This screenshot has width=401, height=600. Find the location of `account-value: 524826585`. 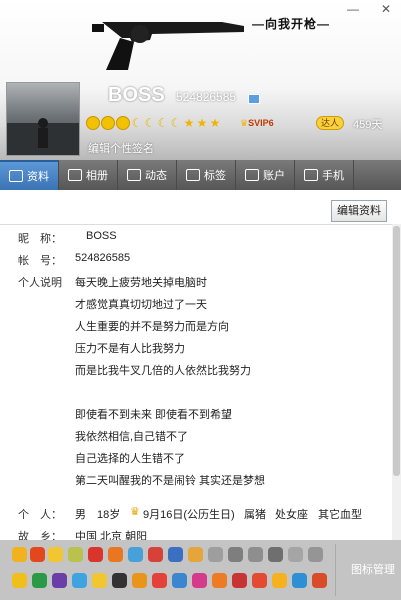

account-value: 524826585 is located at coordinates (103, 258).